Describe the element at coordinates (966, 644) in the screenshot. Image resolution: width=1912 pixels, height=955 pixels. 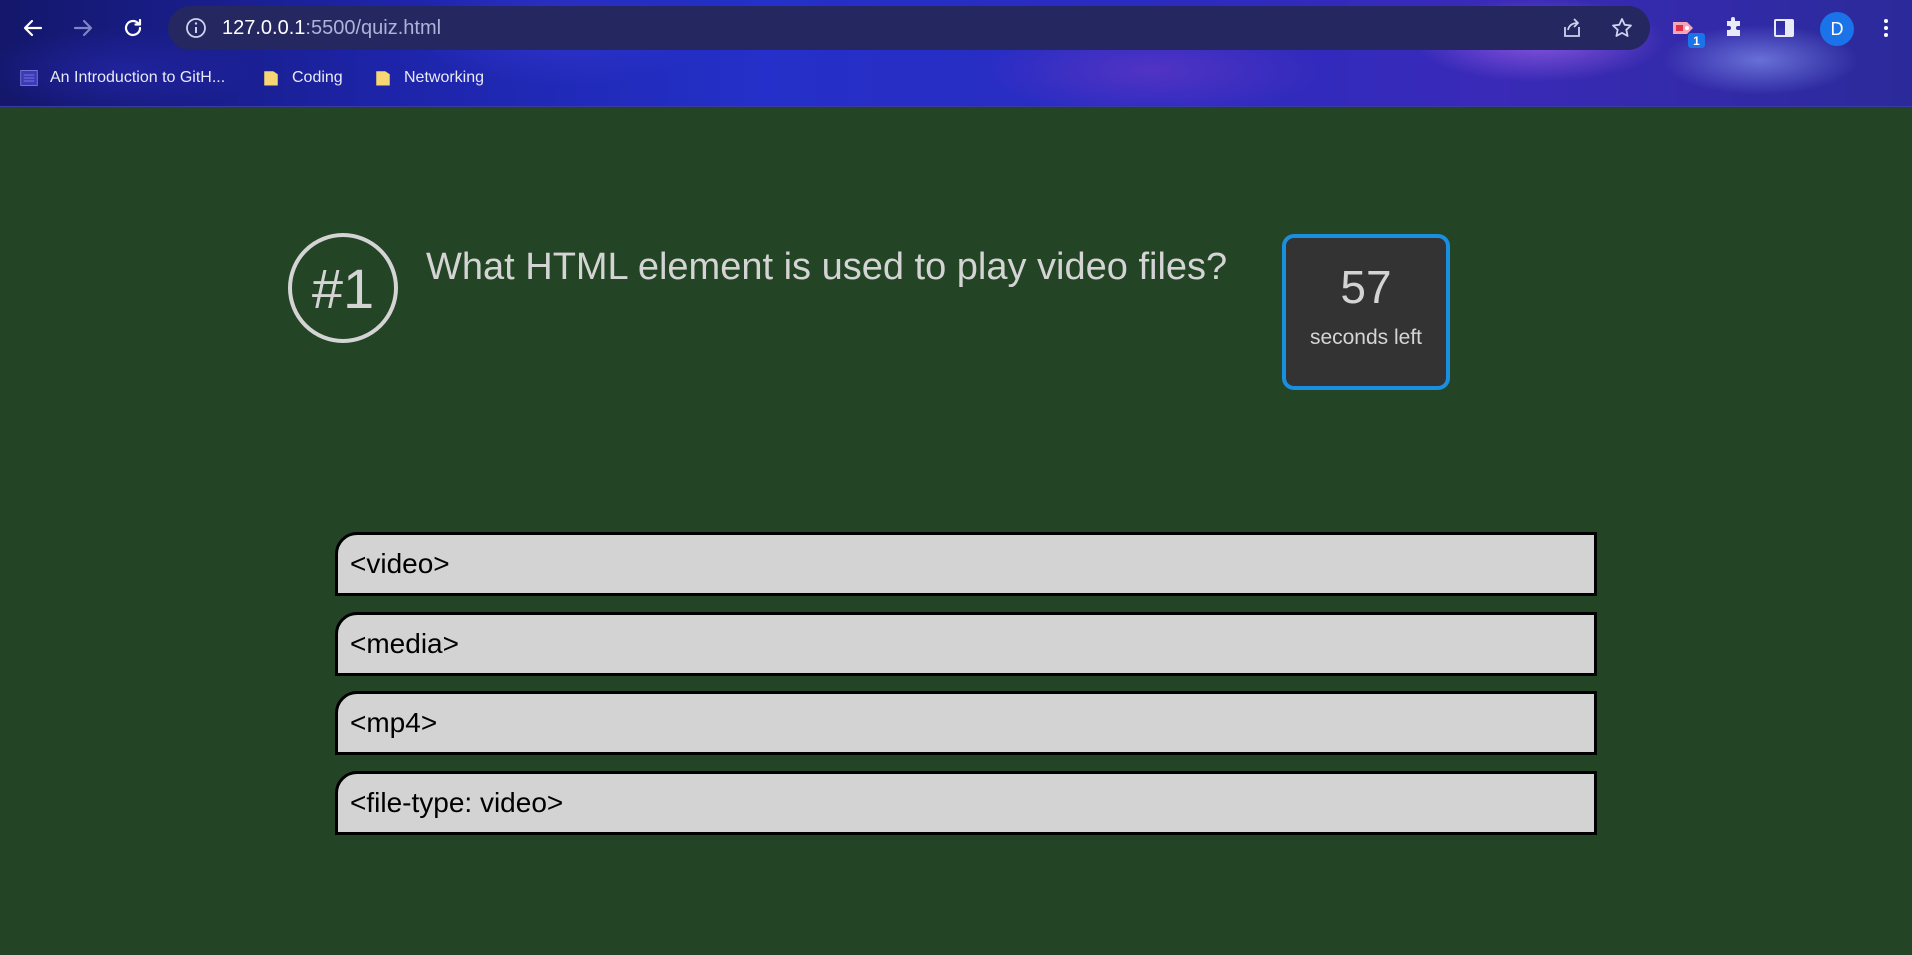
I see `answer-option: <media>` at that location.